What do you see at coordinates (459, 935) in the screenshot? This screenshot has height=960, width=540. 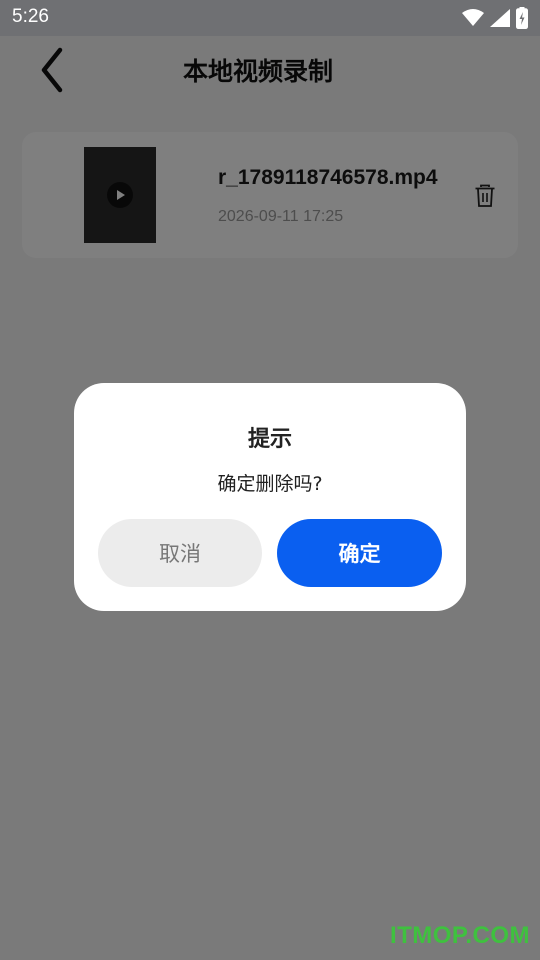 I see `watermark: ITMOP.COM` at bounding box center [459, 935].